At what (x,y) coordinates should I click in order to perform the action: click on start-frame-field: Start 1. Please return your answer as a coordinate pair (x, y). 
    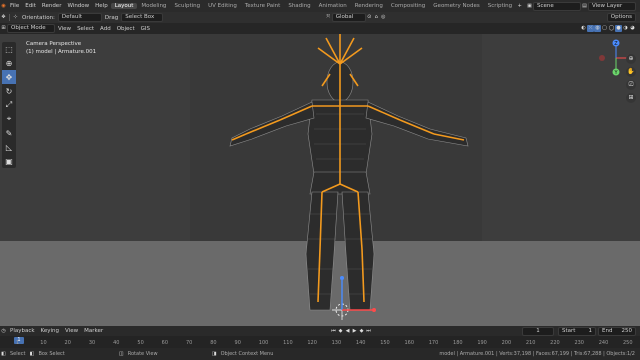
    Looking at the image, I should click on (577, 331).